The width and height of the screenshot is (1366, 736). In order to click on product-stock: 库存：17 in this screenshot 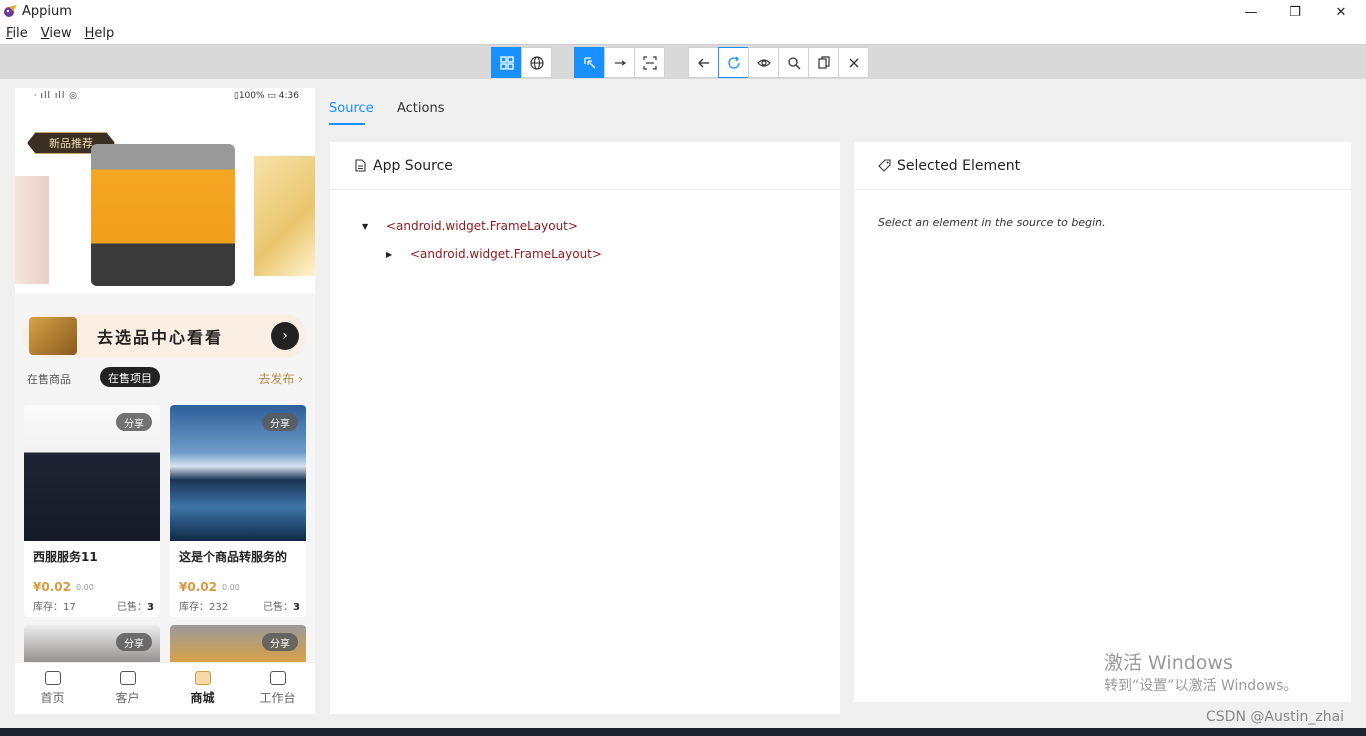, I will do `click(54, 607)`.